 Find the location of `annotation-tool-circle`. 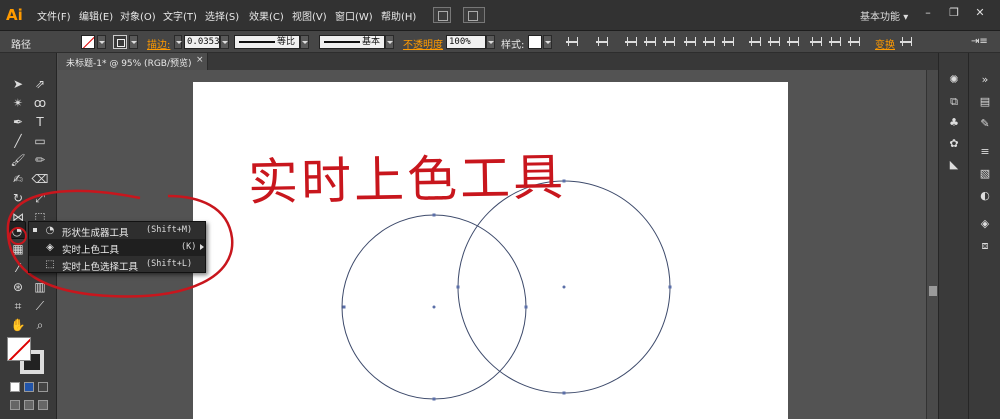

annotation-tool-circle is located at coordinates (18, 236).